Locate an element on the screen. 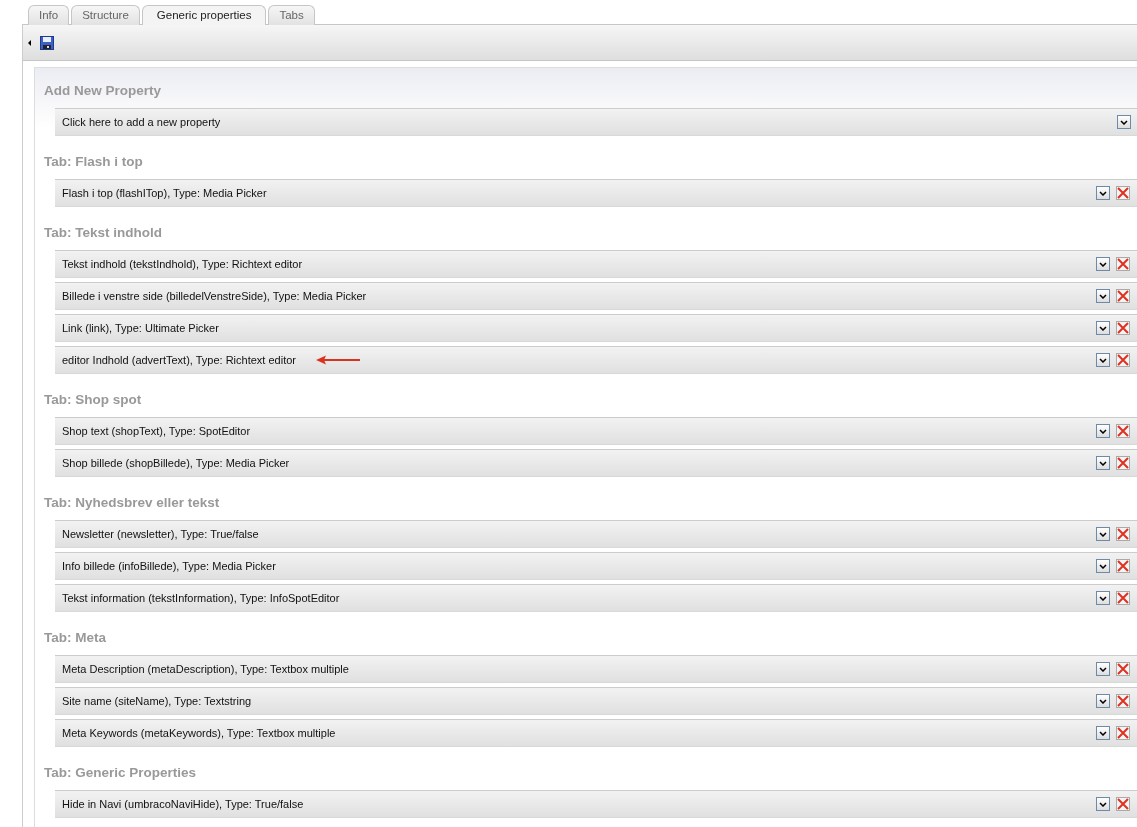 This screenshot has width=1137, height=827. property-row: Flash i top (flashITop), Type: Media Picker is located at coordinates (596, 193).